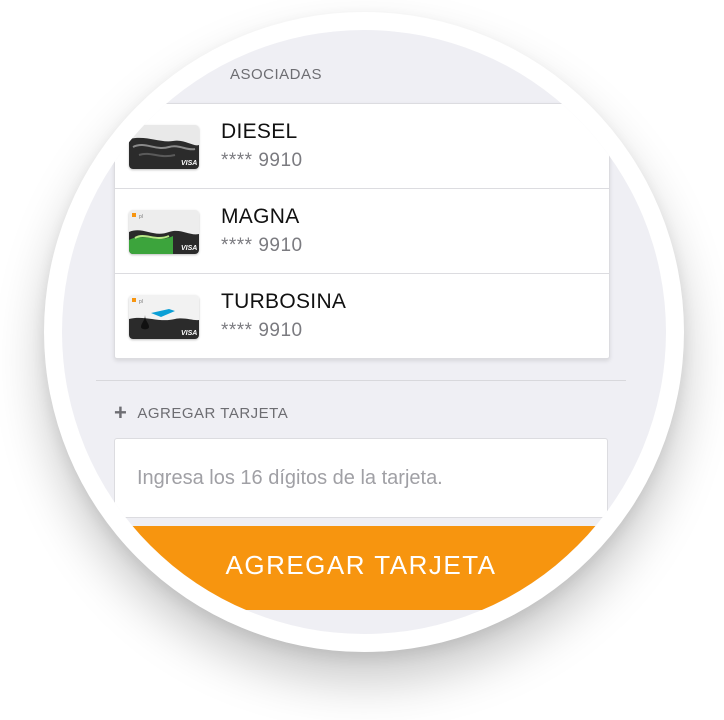  I want to click on add-card-header: + AGREGAR TARJETA, so click(201, 413).